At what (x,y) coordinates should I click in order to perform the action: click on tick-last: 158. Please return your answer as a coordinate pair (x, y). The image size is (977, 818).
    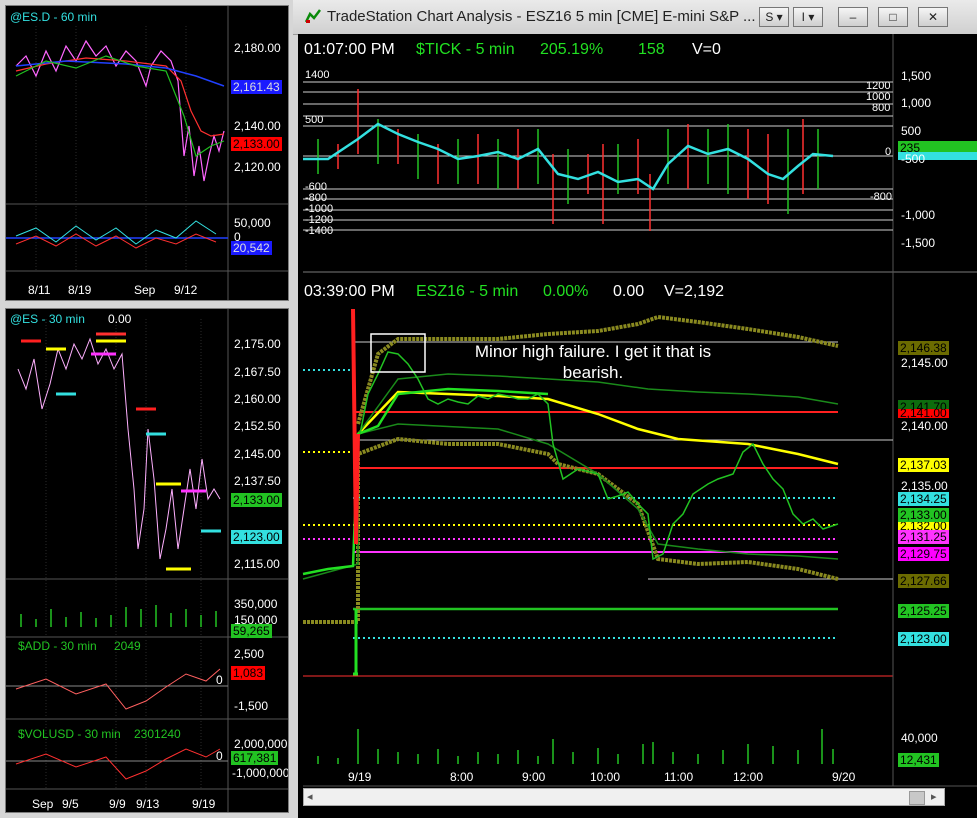
    Looking at the image, I should click on (651, 49).